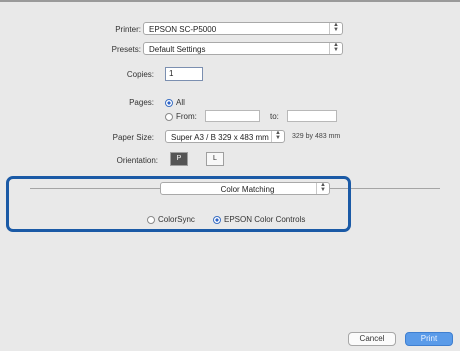 The image size is (467, 351). I want to click on top-divider, so click(230, 1).